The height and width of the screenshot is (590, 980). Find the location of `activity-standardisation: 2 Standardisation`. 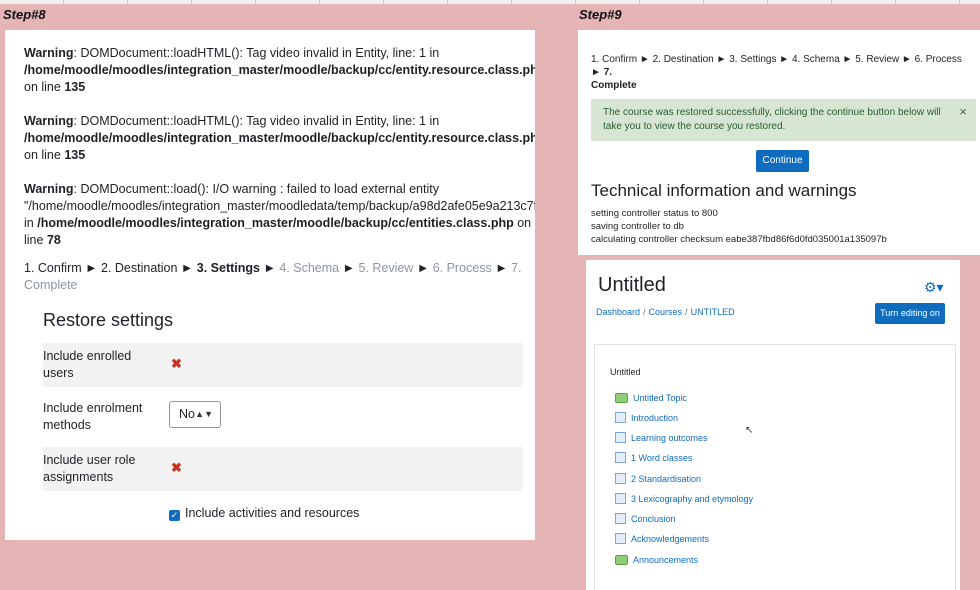

activity-standardisation: 2 Standardisation is located at coordinates (658, 479).